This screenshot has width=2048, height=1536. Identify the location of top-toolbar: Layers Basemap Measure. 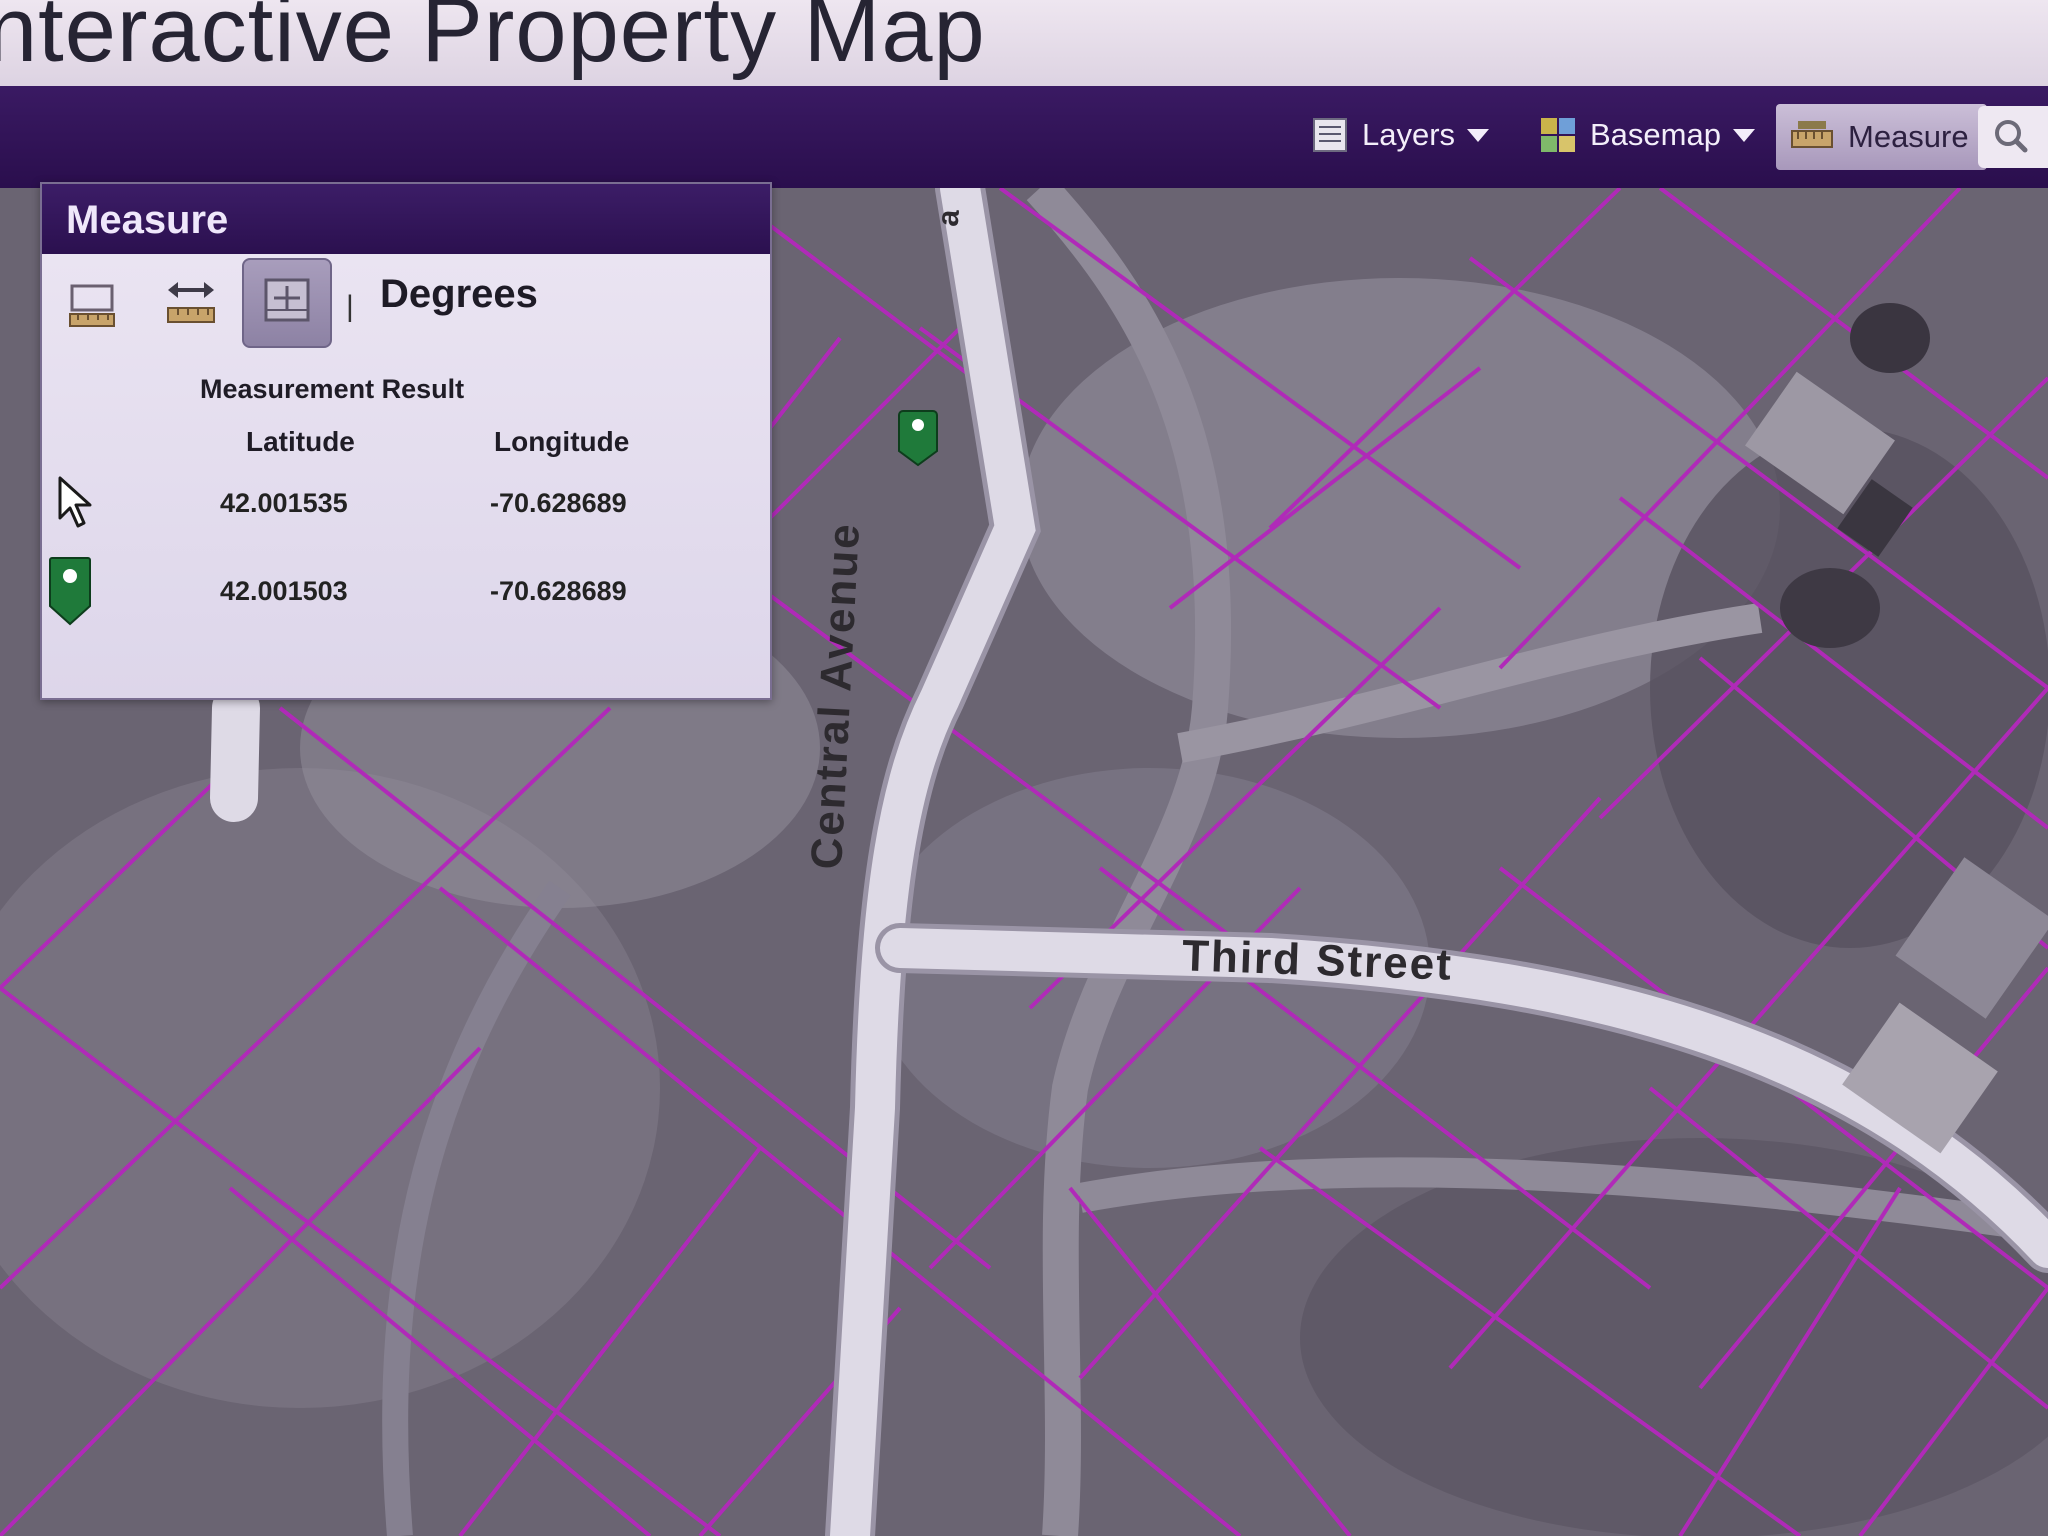
(1024, 138).